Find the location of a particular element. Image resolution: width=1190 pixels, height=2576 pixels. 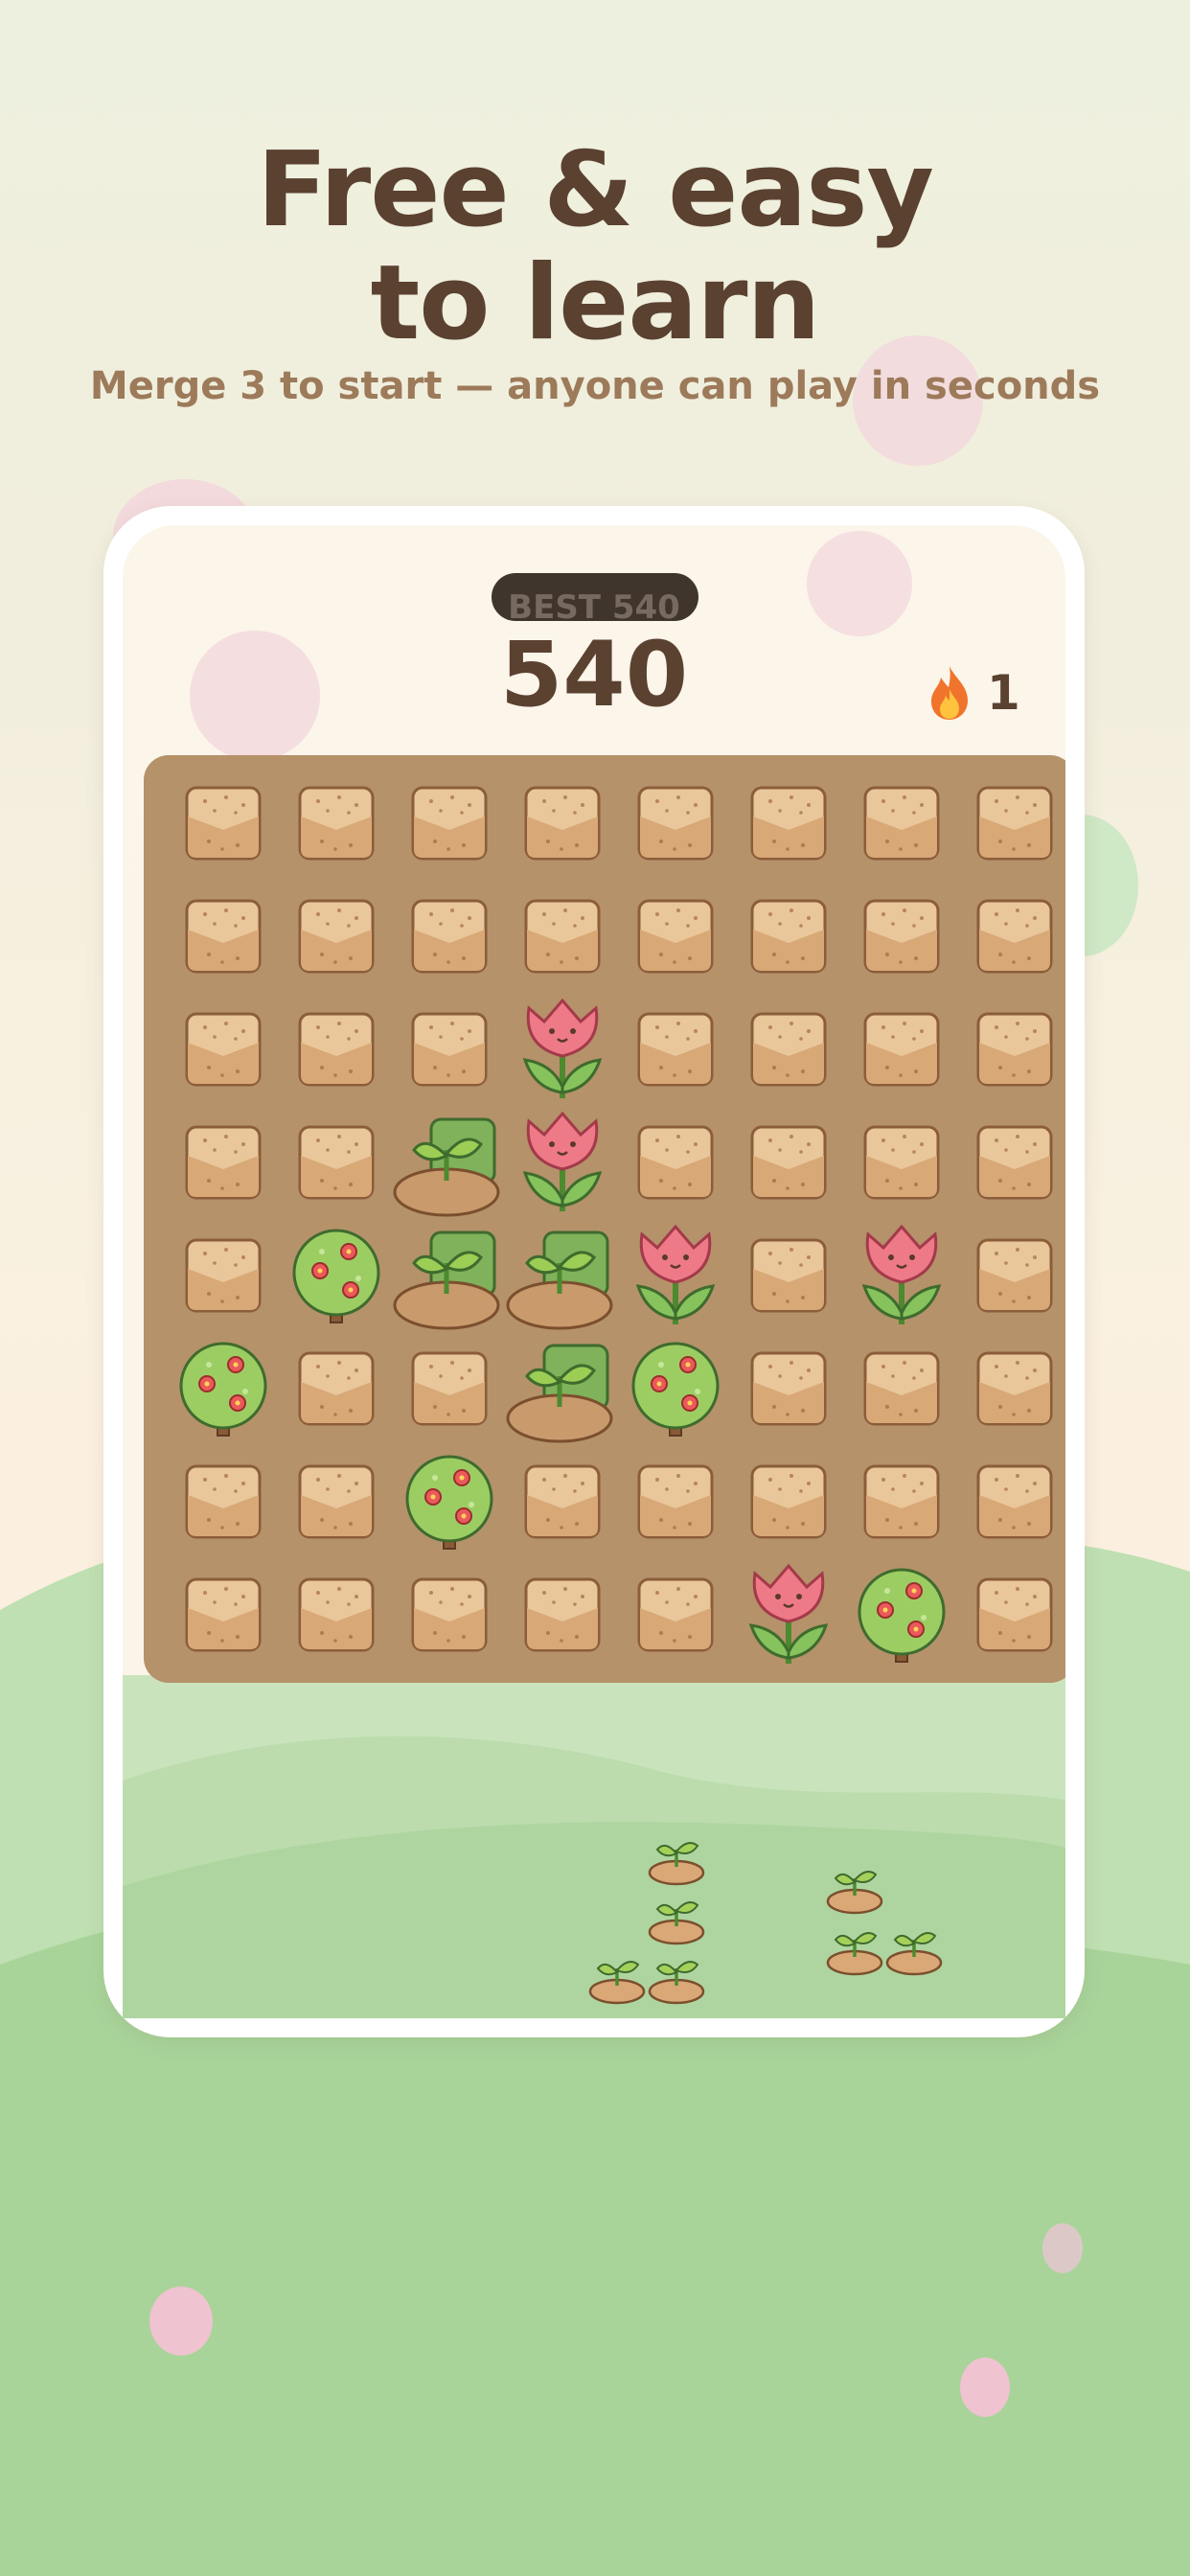

current-score: 540 is located at coordinates (594, 675).